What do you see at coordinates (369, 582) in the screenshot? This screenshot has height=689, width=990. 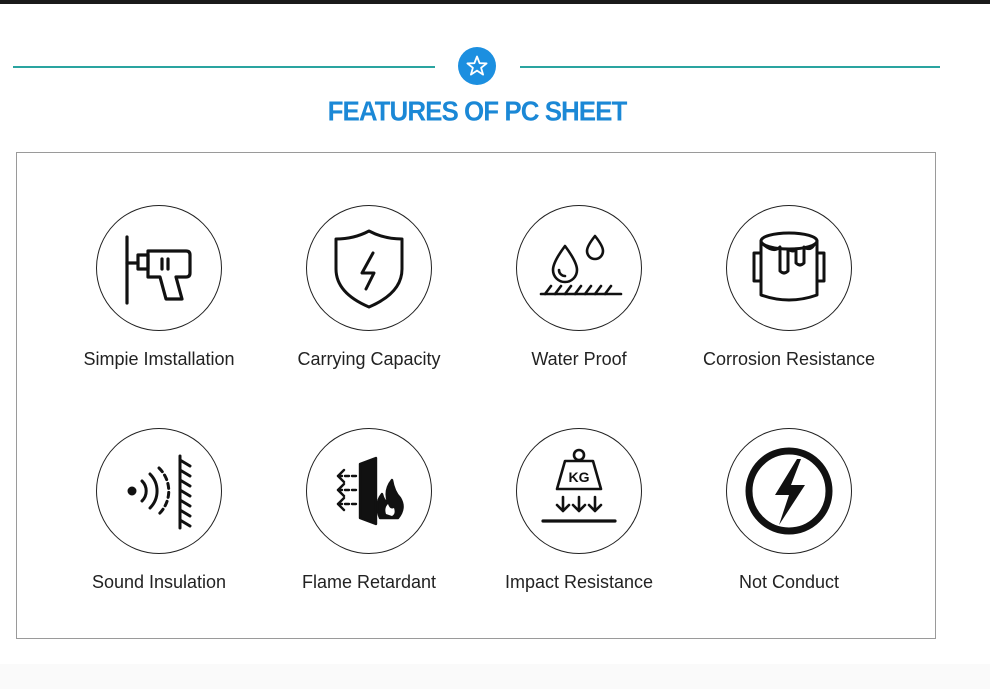 I see `feature-label: Flame Retardant` at bounding box center [369, 582].